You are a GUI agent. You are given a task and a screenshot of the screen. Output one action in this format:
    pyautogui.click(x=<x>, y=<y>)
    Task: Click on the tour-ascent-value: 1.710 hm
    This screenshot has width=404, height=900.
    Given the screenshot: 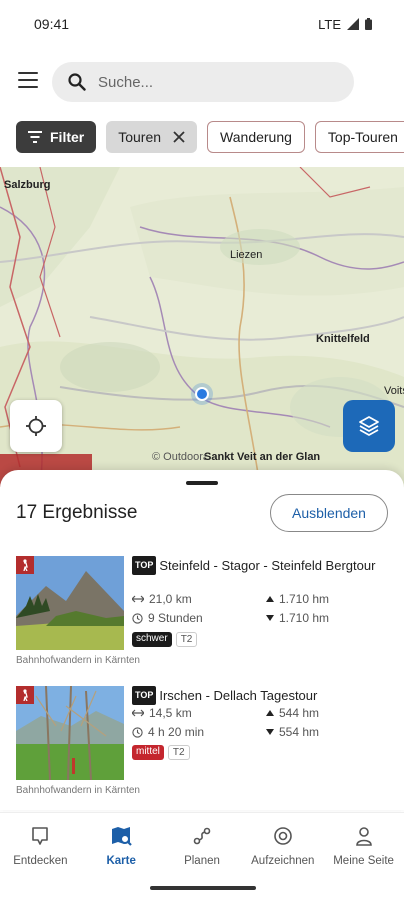 What is the action you would take?
    pyautogui.click(x=304, y=599)
    